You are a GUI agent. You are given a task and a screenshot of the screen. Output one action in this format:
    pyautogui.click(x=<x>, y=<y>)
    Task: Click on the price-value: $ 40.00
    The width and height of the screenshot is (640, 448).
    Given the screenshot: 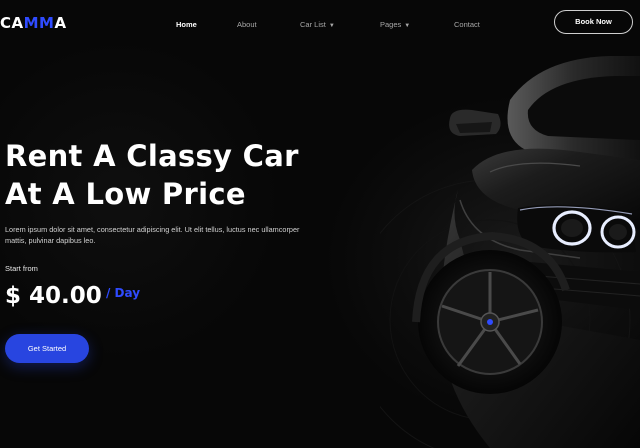 What is the action you would take?
    pyautogui.click(x=53, y=296)
    